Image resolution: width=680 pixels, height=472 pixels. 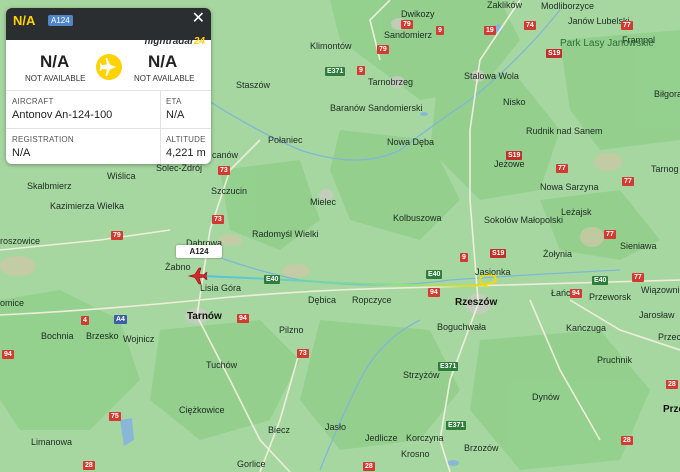 I want to click on place-label: Połaniec, so click(x=285, y=140).